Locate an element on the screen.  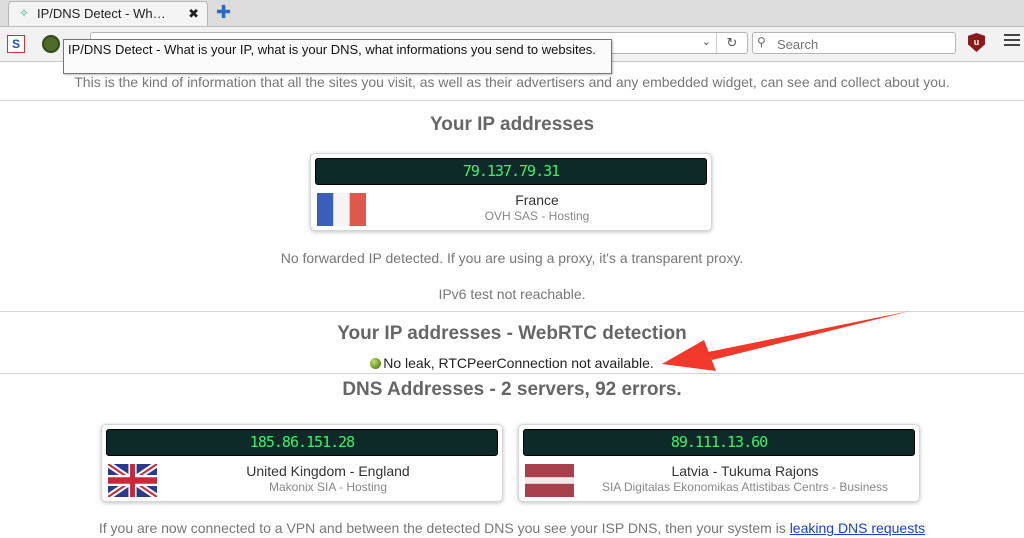
tab-bar: ✧ IP/DNS Detect - Wh… ✖ ✚ is located at coordinates (512, 13).